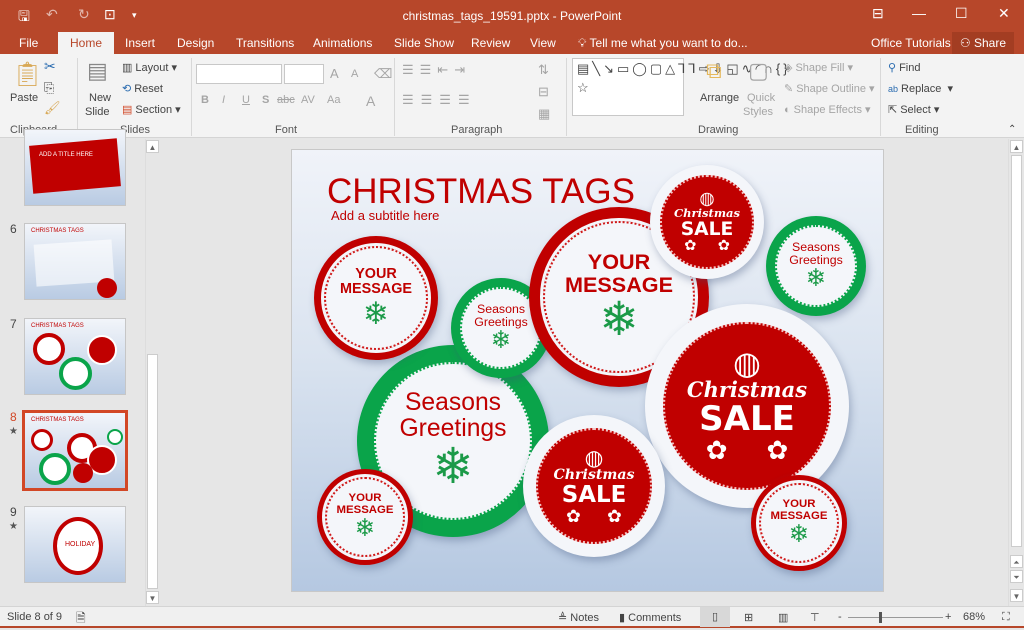 This screenshot has height=630, width=1024. I want to click on arrange-button: Arrange, so click(719, 98).